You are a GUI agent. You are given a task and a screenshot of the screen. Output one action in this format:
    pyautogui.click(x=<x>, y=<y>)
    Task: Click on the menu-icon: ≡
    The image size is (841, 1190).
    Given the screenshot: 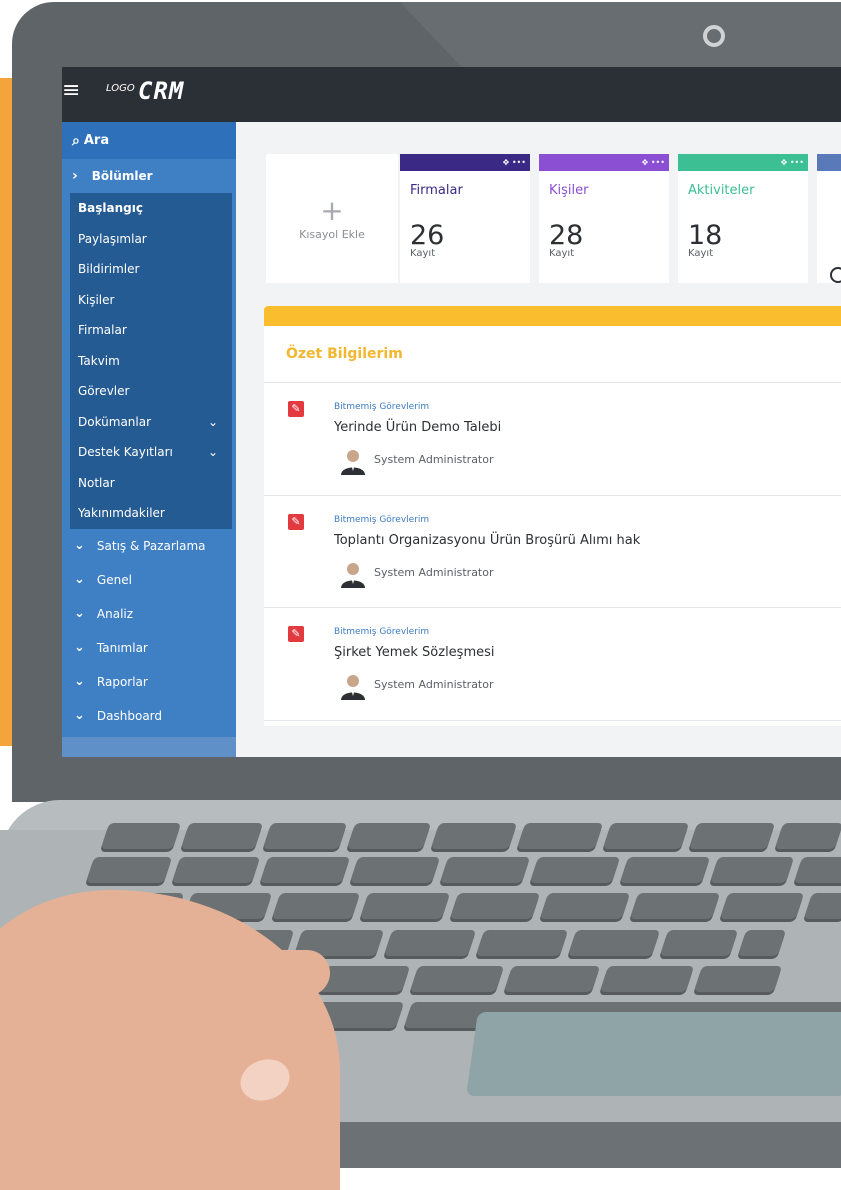 What is the action you would take?
    pyautogui.click(x=72, y=91)
    